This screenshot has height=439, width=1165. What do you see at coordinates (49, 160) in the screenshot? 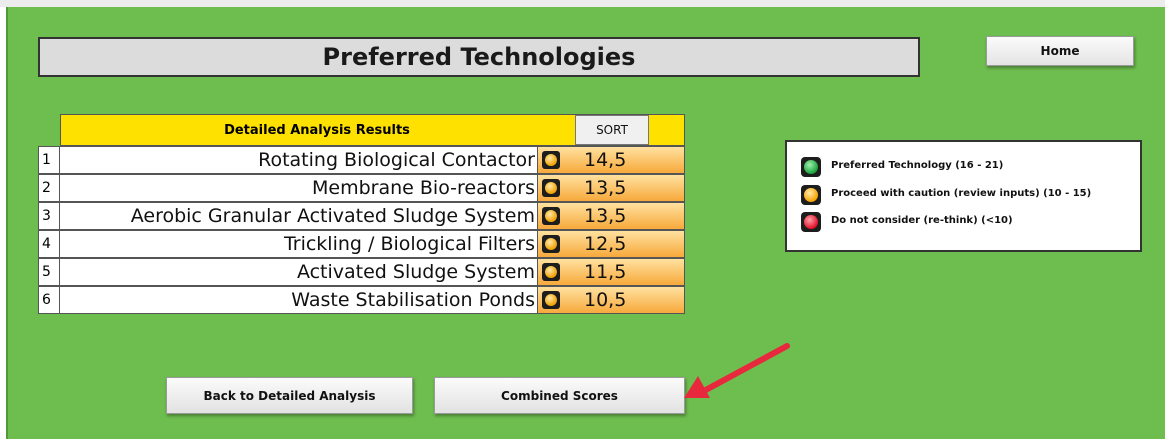
I see `row-number: 1` at bounding box center [49, 160].